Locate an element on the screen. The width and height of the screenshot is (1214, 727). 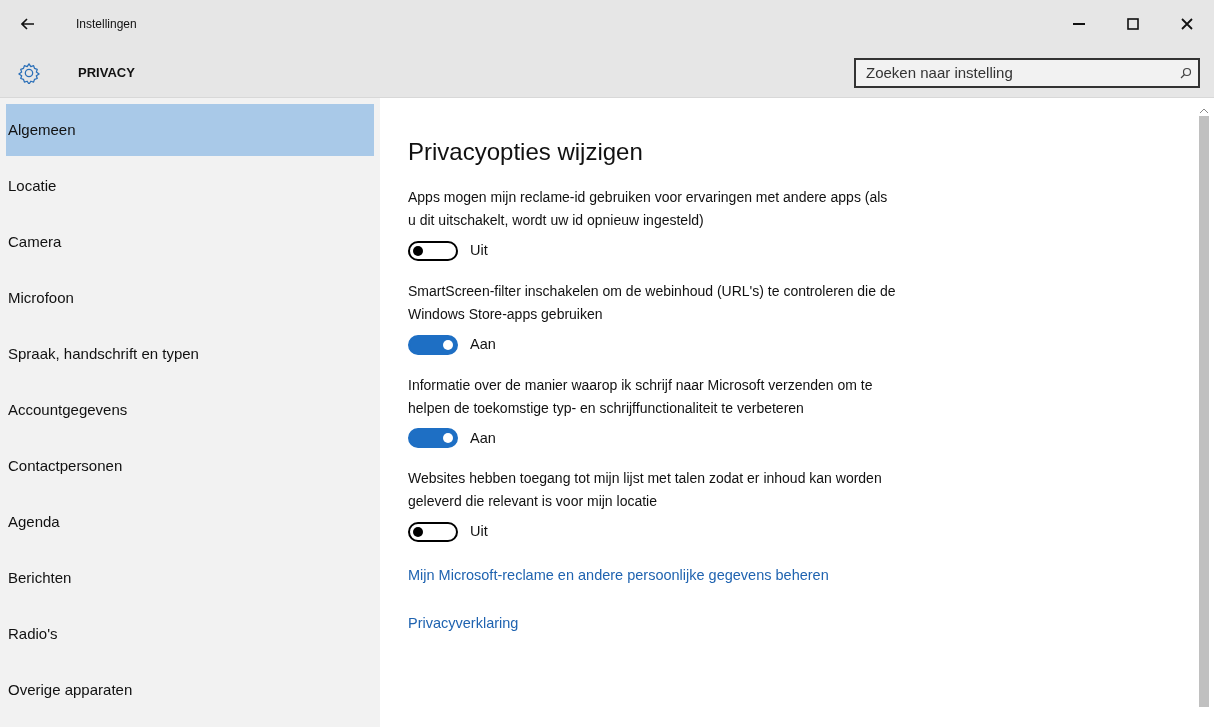
back-arrow-icon is located at coordinates (28, 24).